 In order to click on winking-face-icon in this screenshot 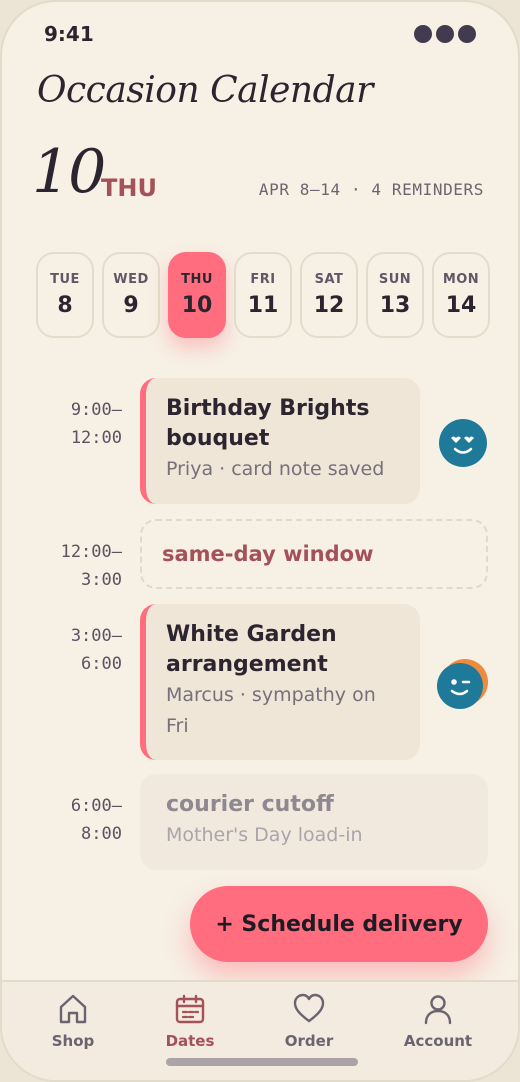, I will do `click(463, 684)`.